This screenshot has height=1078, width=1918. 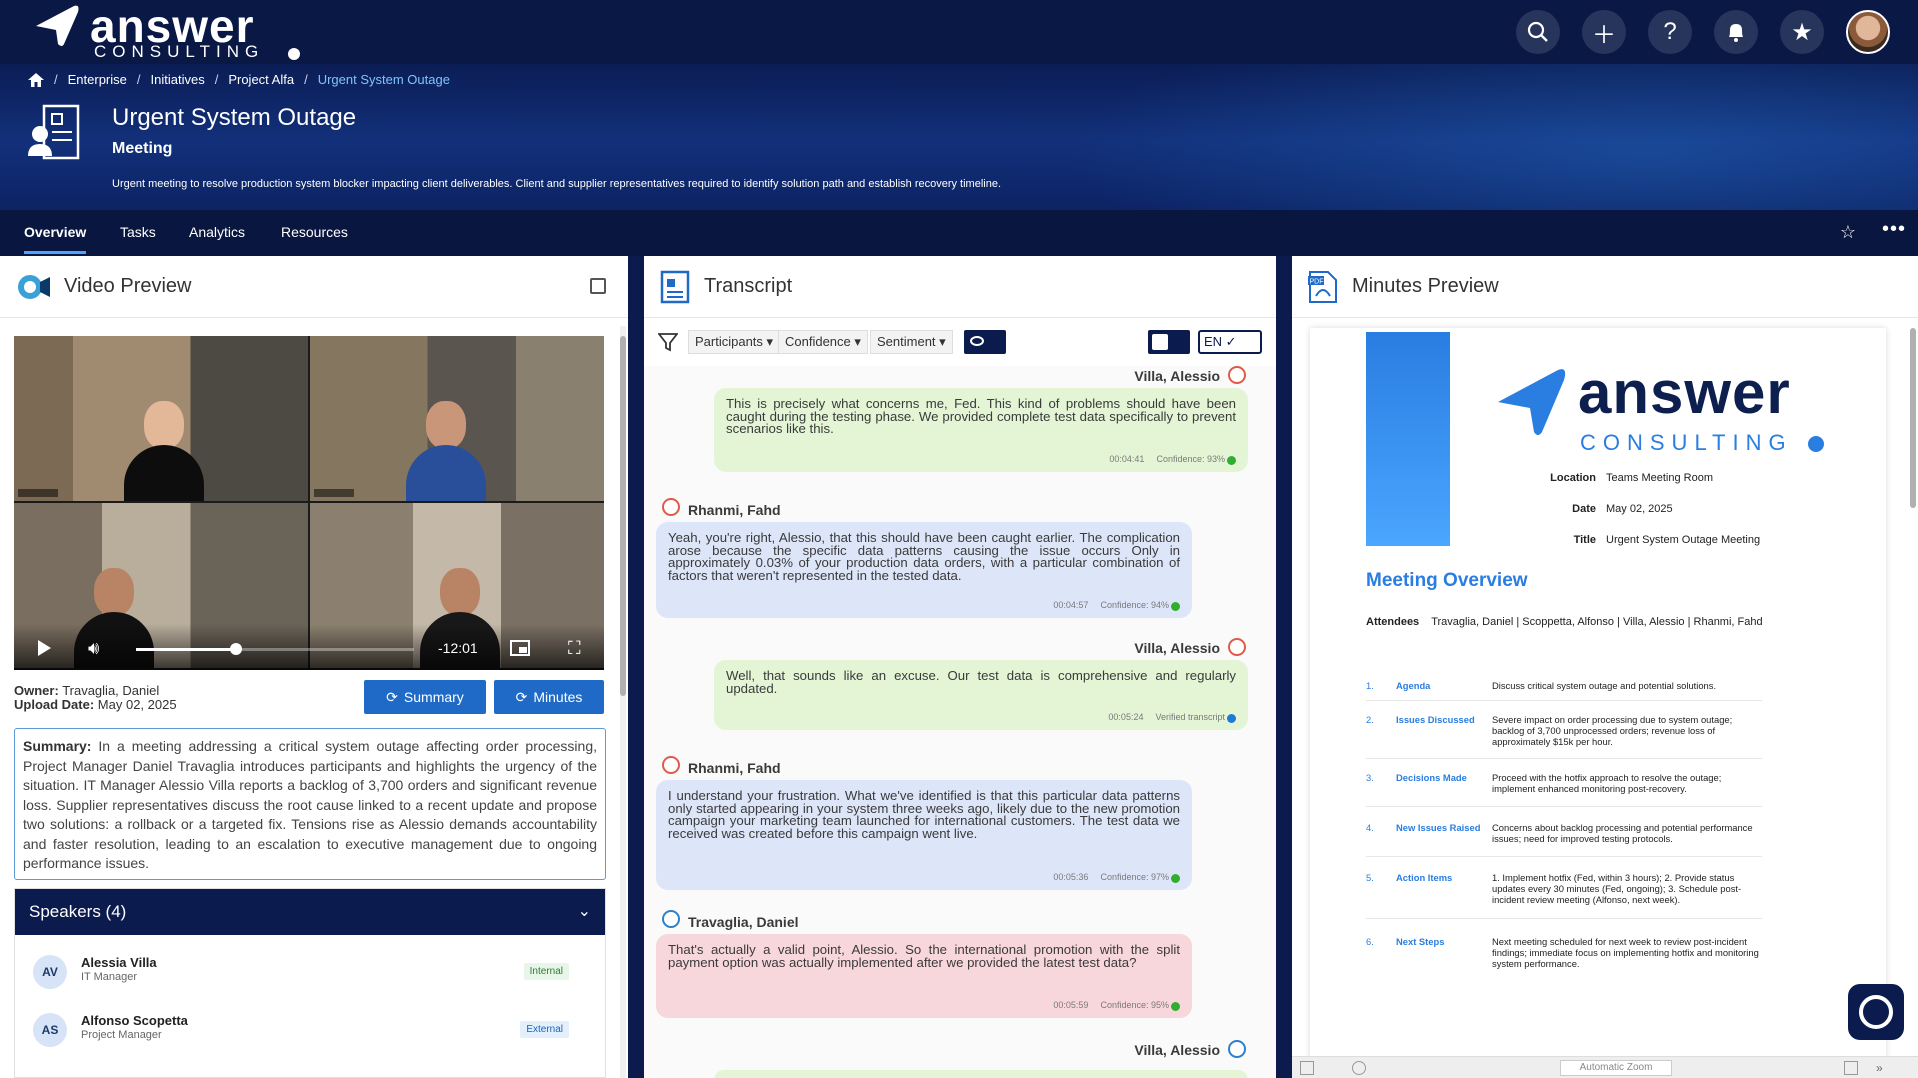 What do you see at coordinates (1604, 32) in the screenshot?
I see `plus-icon: ＋` at bounding box center [1604, 32].